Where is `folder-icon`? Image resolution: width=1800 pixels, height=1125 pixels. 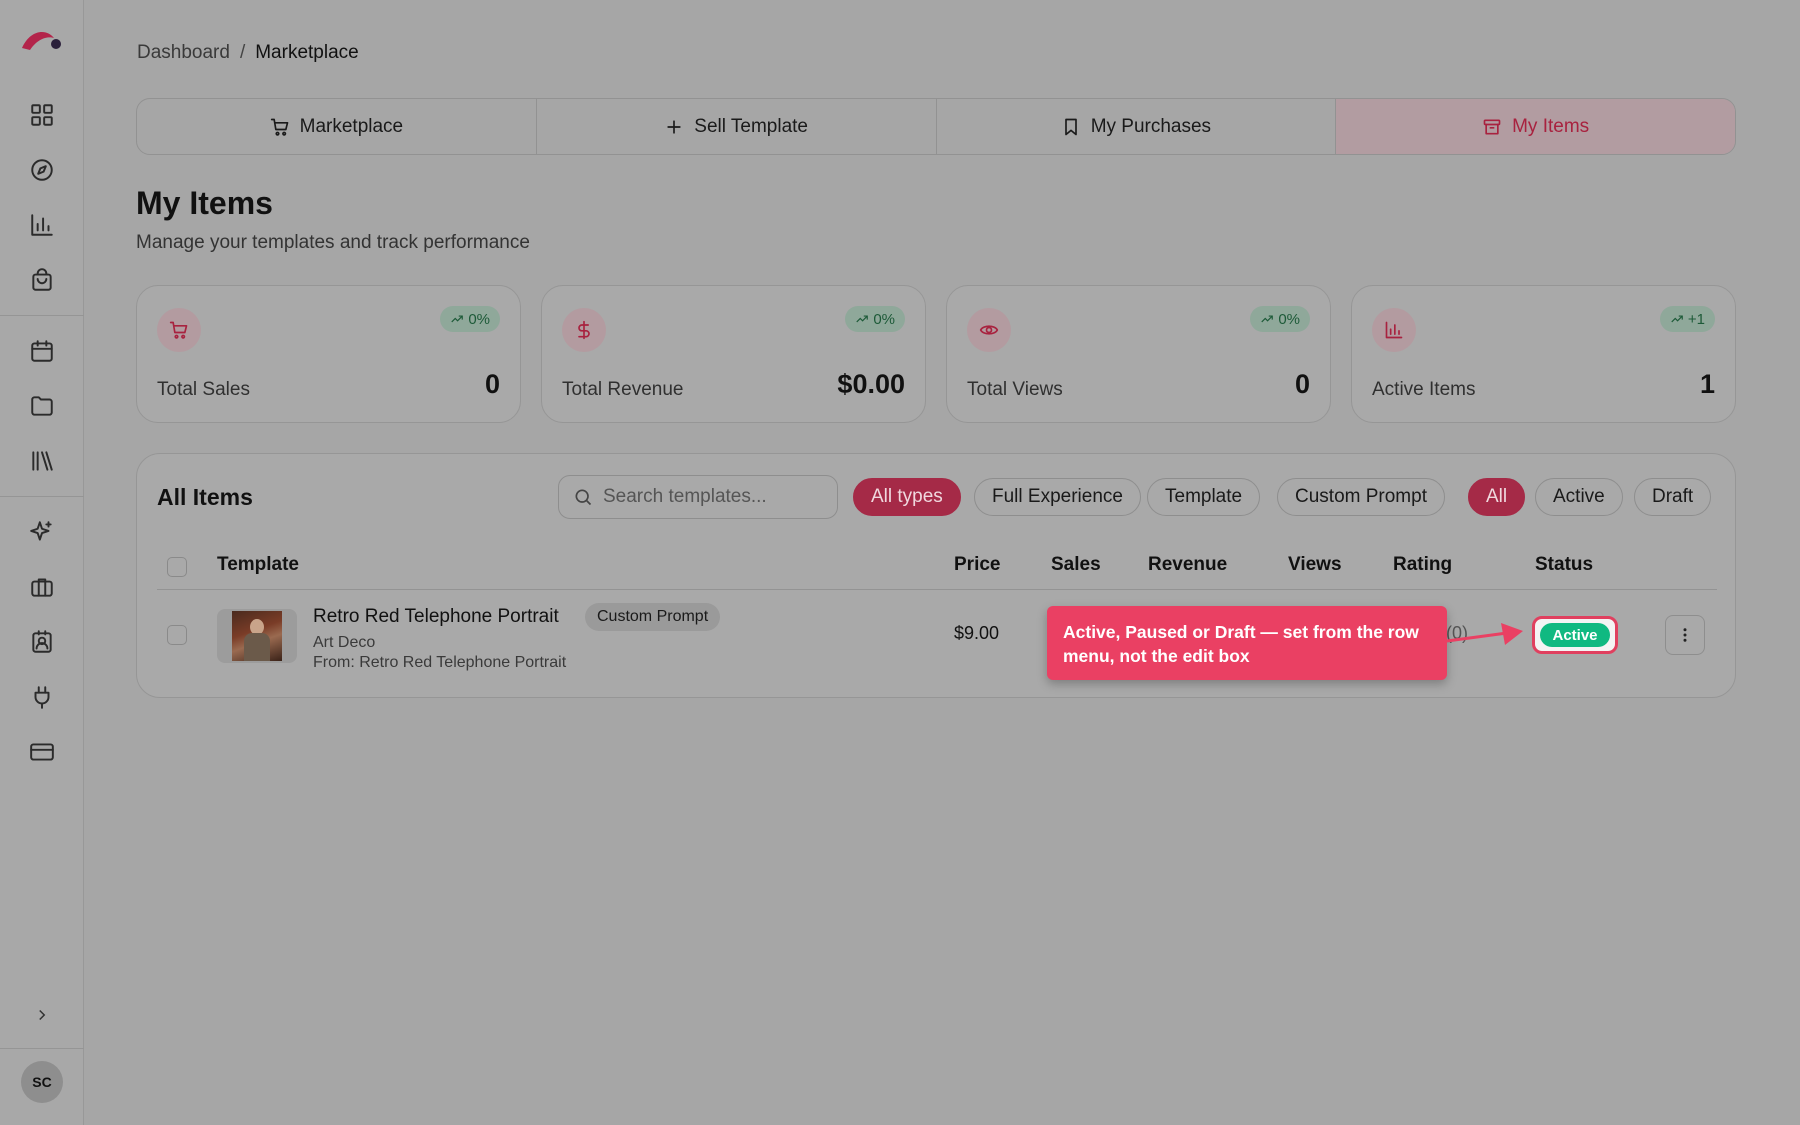
folder-icon is located at coordinates (42, 406).